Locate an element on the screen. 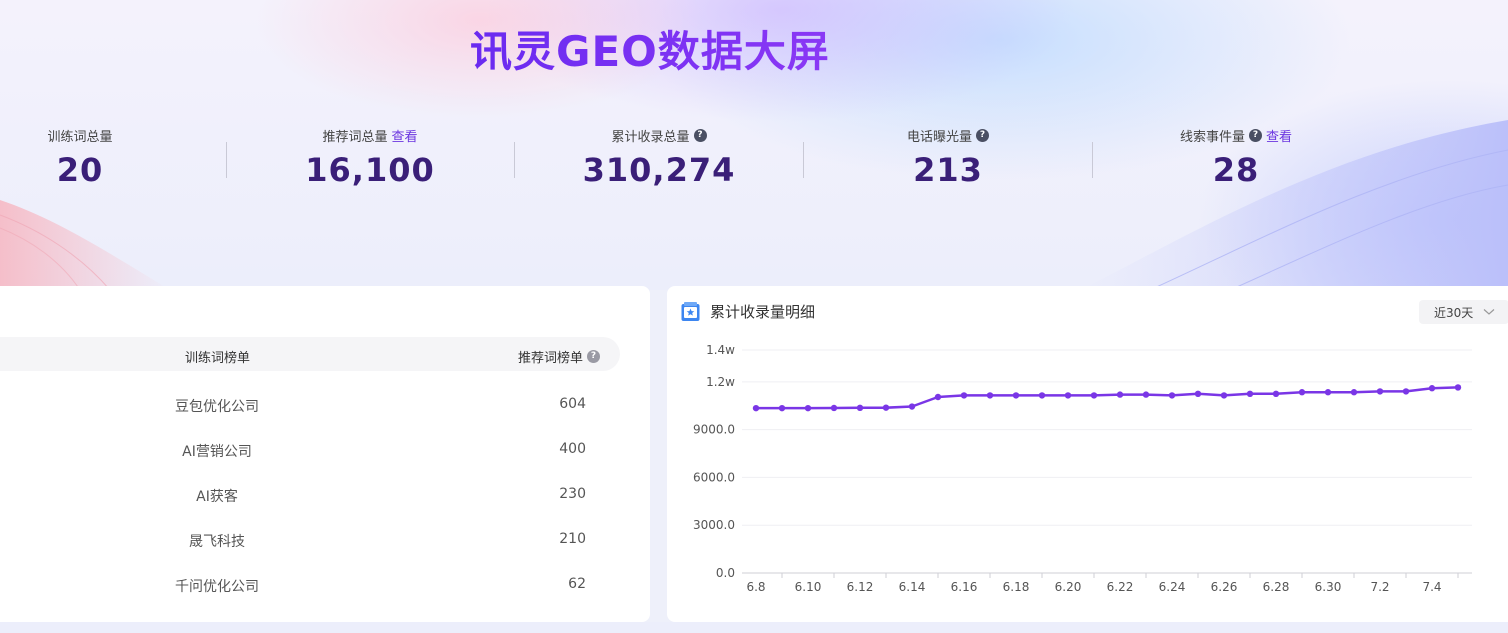 The image size is (1508, 633). stat-recommend-words: 推荐词总量 查看 16,100 is located at coordinates (370, 157).